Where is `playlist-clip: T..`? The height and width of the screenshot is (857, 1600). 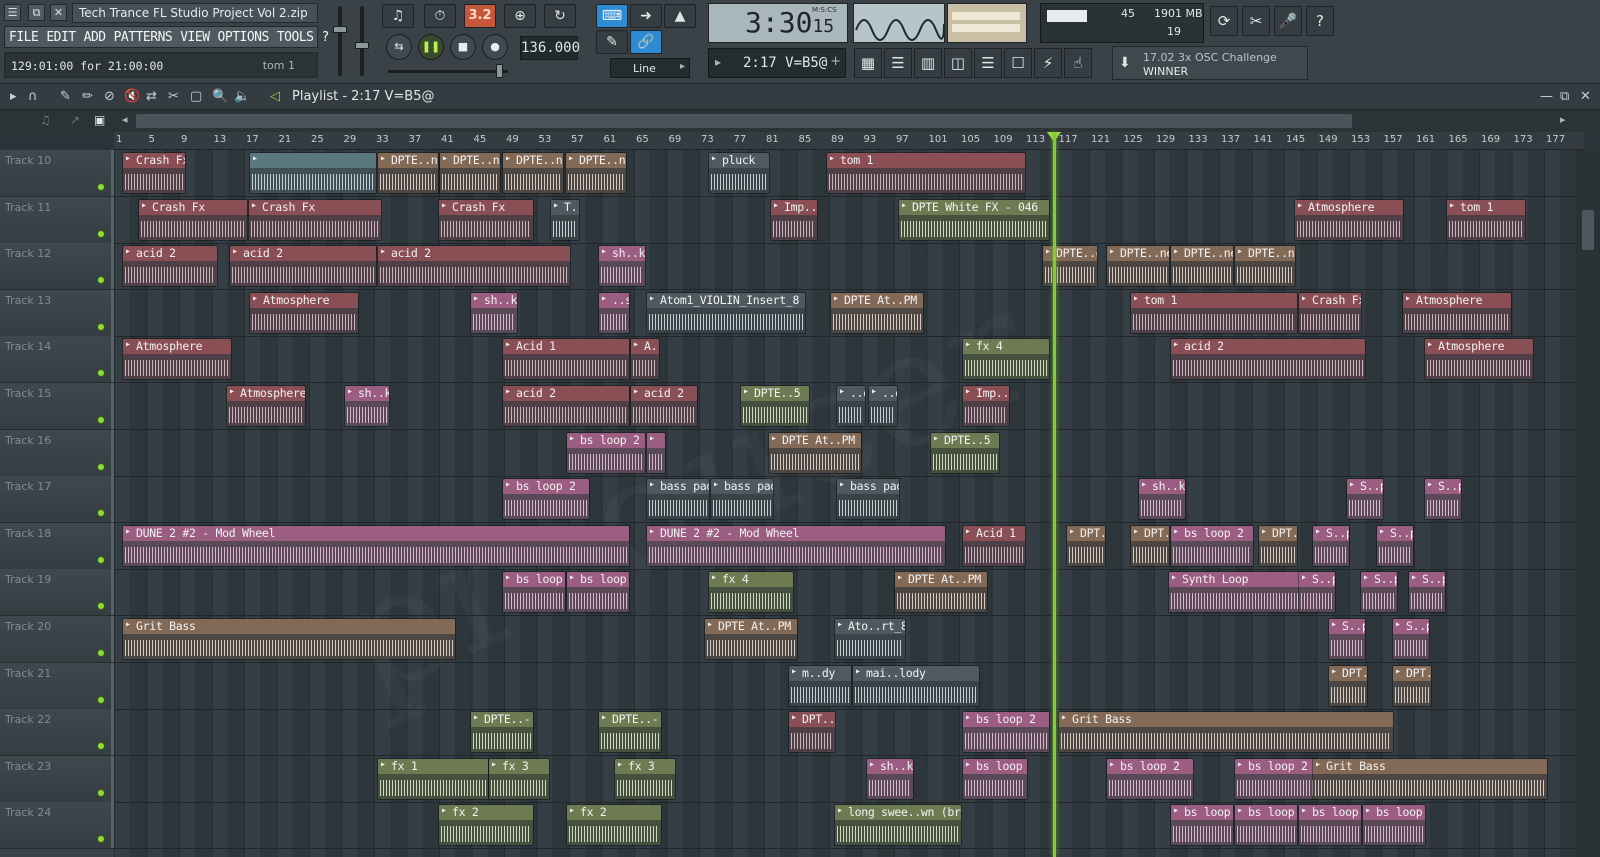
playlist-clip: T.. is located at coordinates (565, 220).